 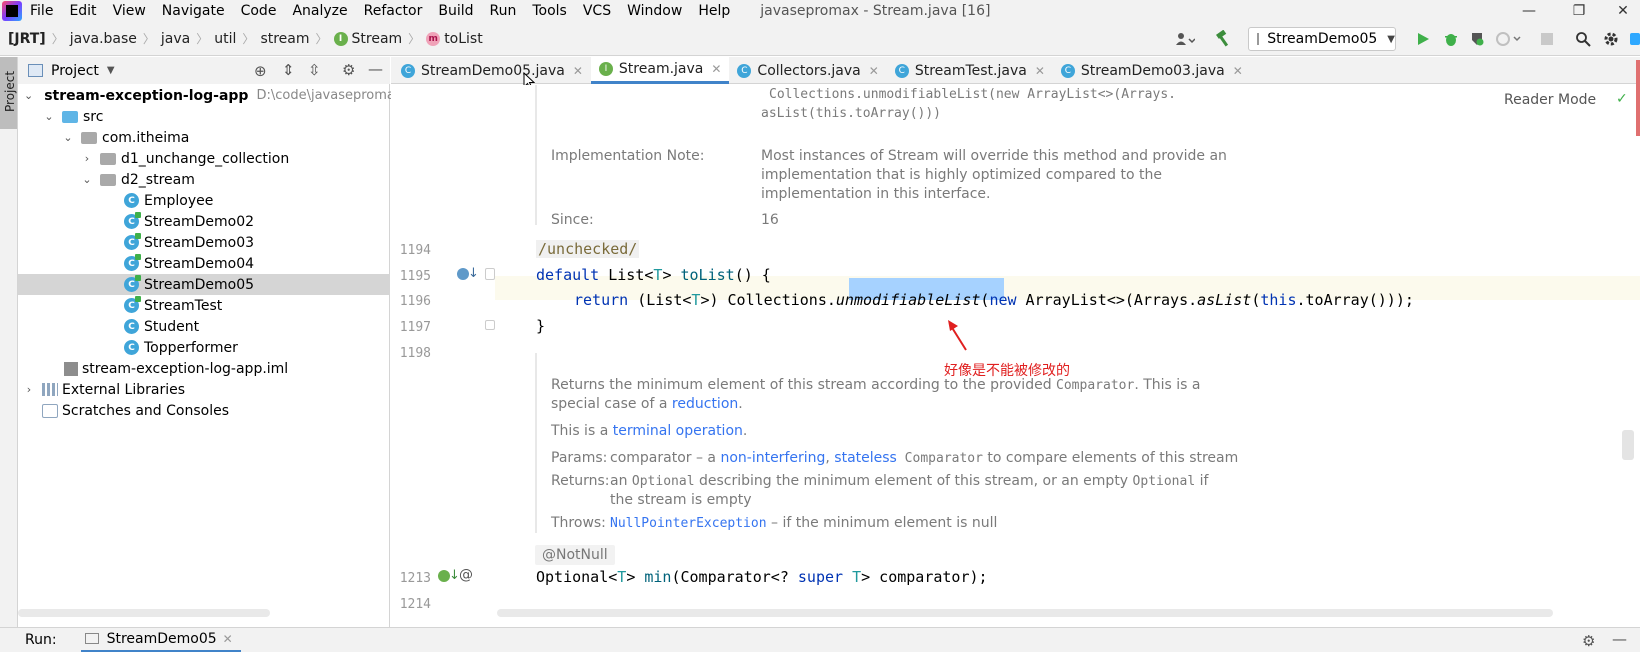 I want to click on run-tab-streamdemo05: StreamDemo05 ✕, so click(x=160, y=640).